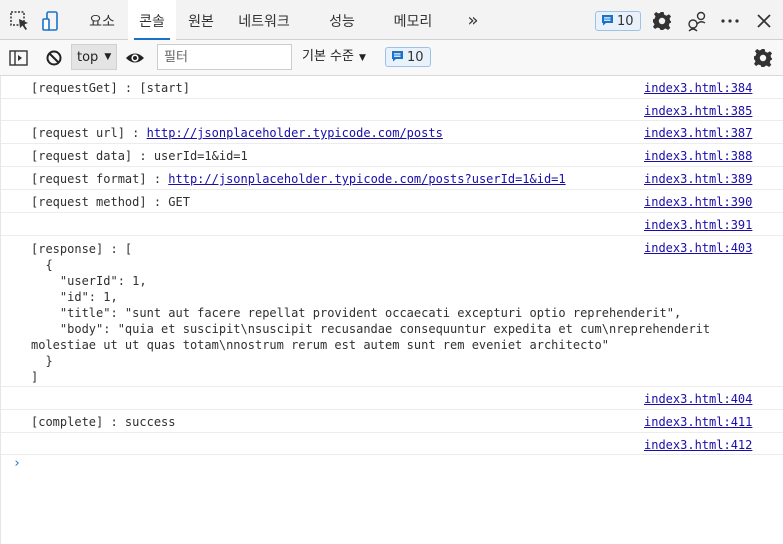 The image size is (783, 544). What do you see at coordinates (17, 463) in the screenshot?
I see `console-prompt-chevron-icon: ›` at bounding box center [17, 463].